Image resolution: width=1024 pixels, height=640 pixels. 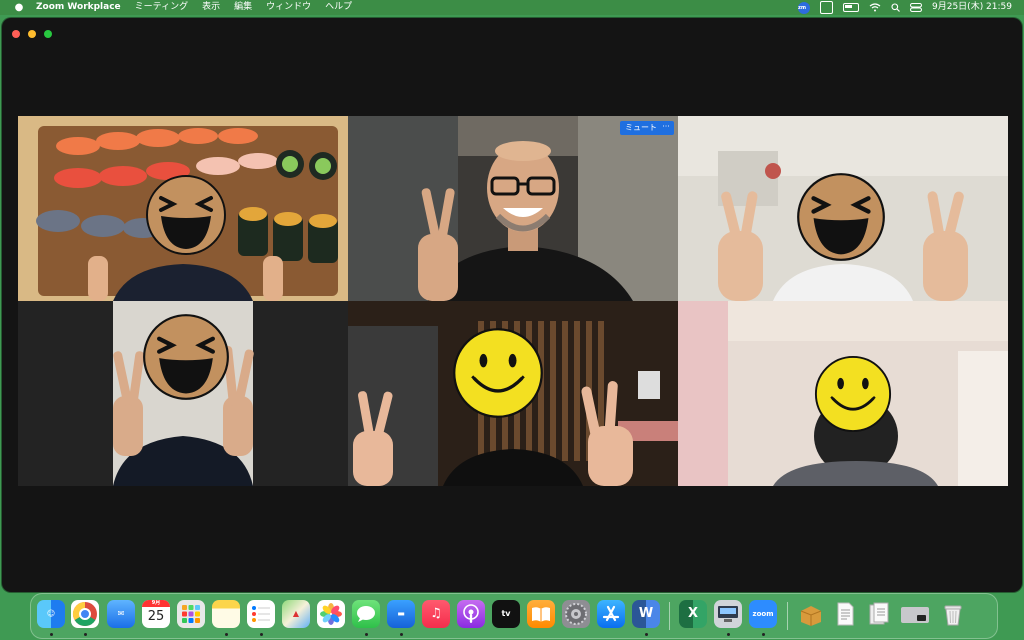 I want to click on books-icon, so click(x=541, y=614).